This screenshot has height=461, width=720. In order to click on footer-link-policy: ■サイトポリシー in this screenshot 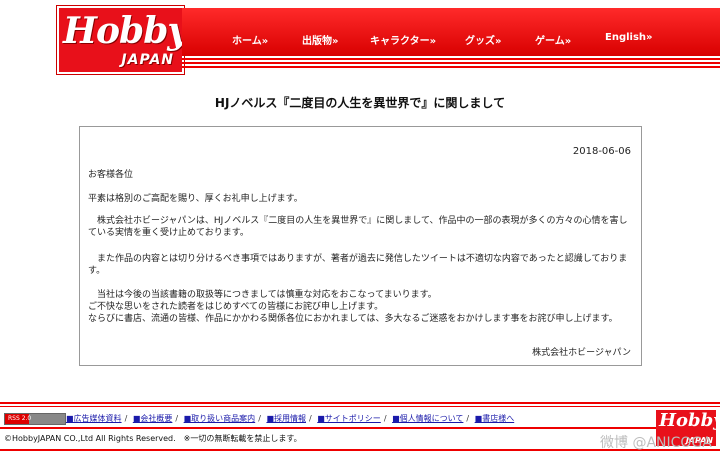, I will do `click(349, 418)`.